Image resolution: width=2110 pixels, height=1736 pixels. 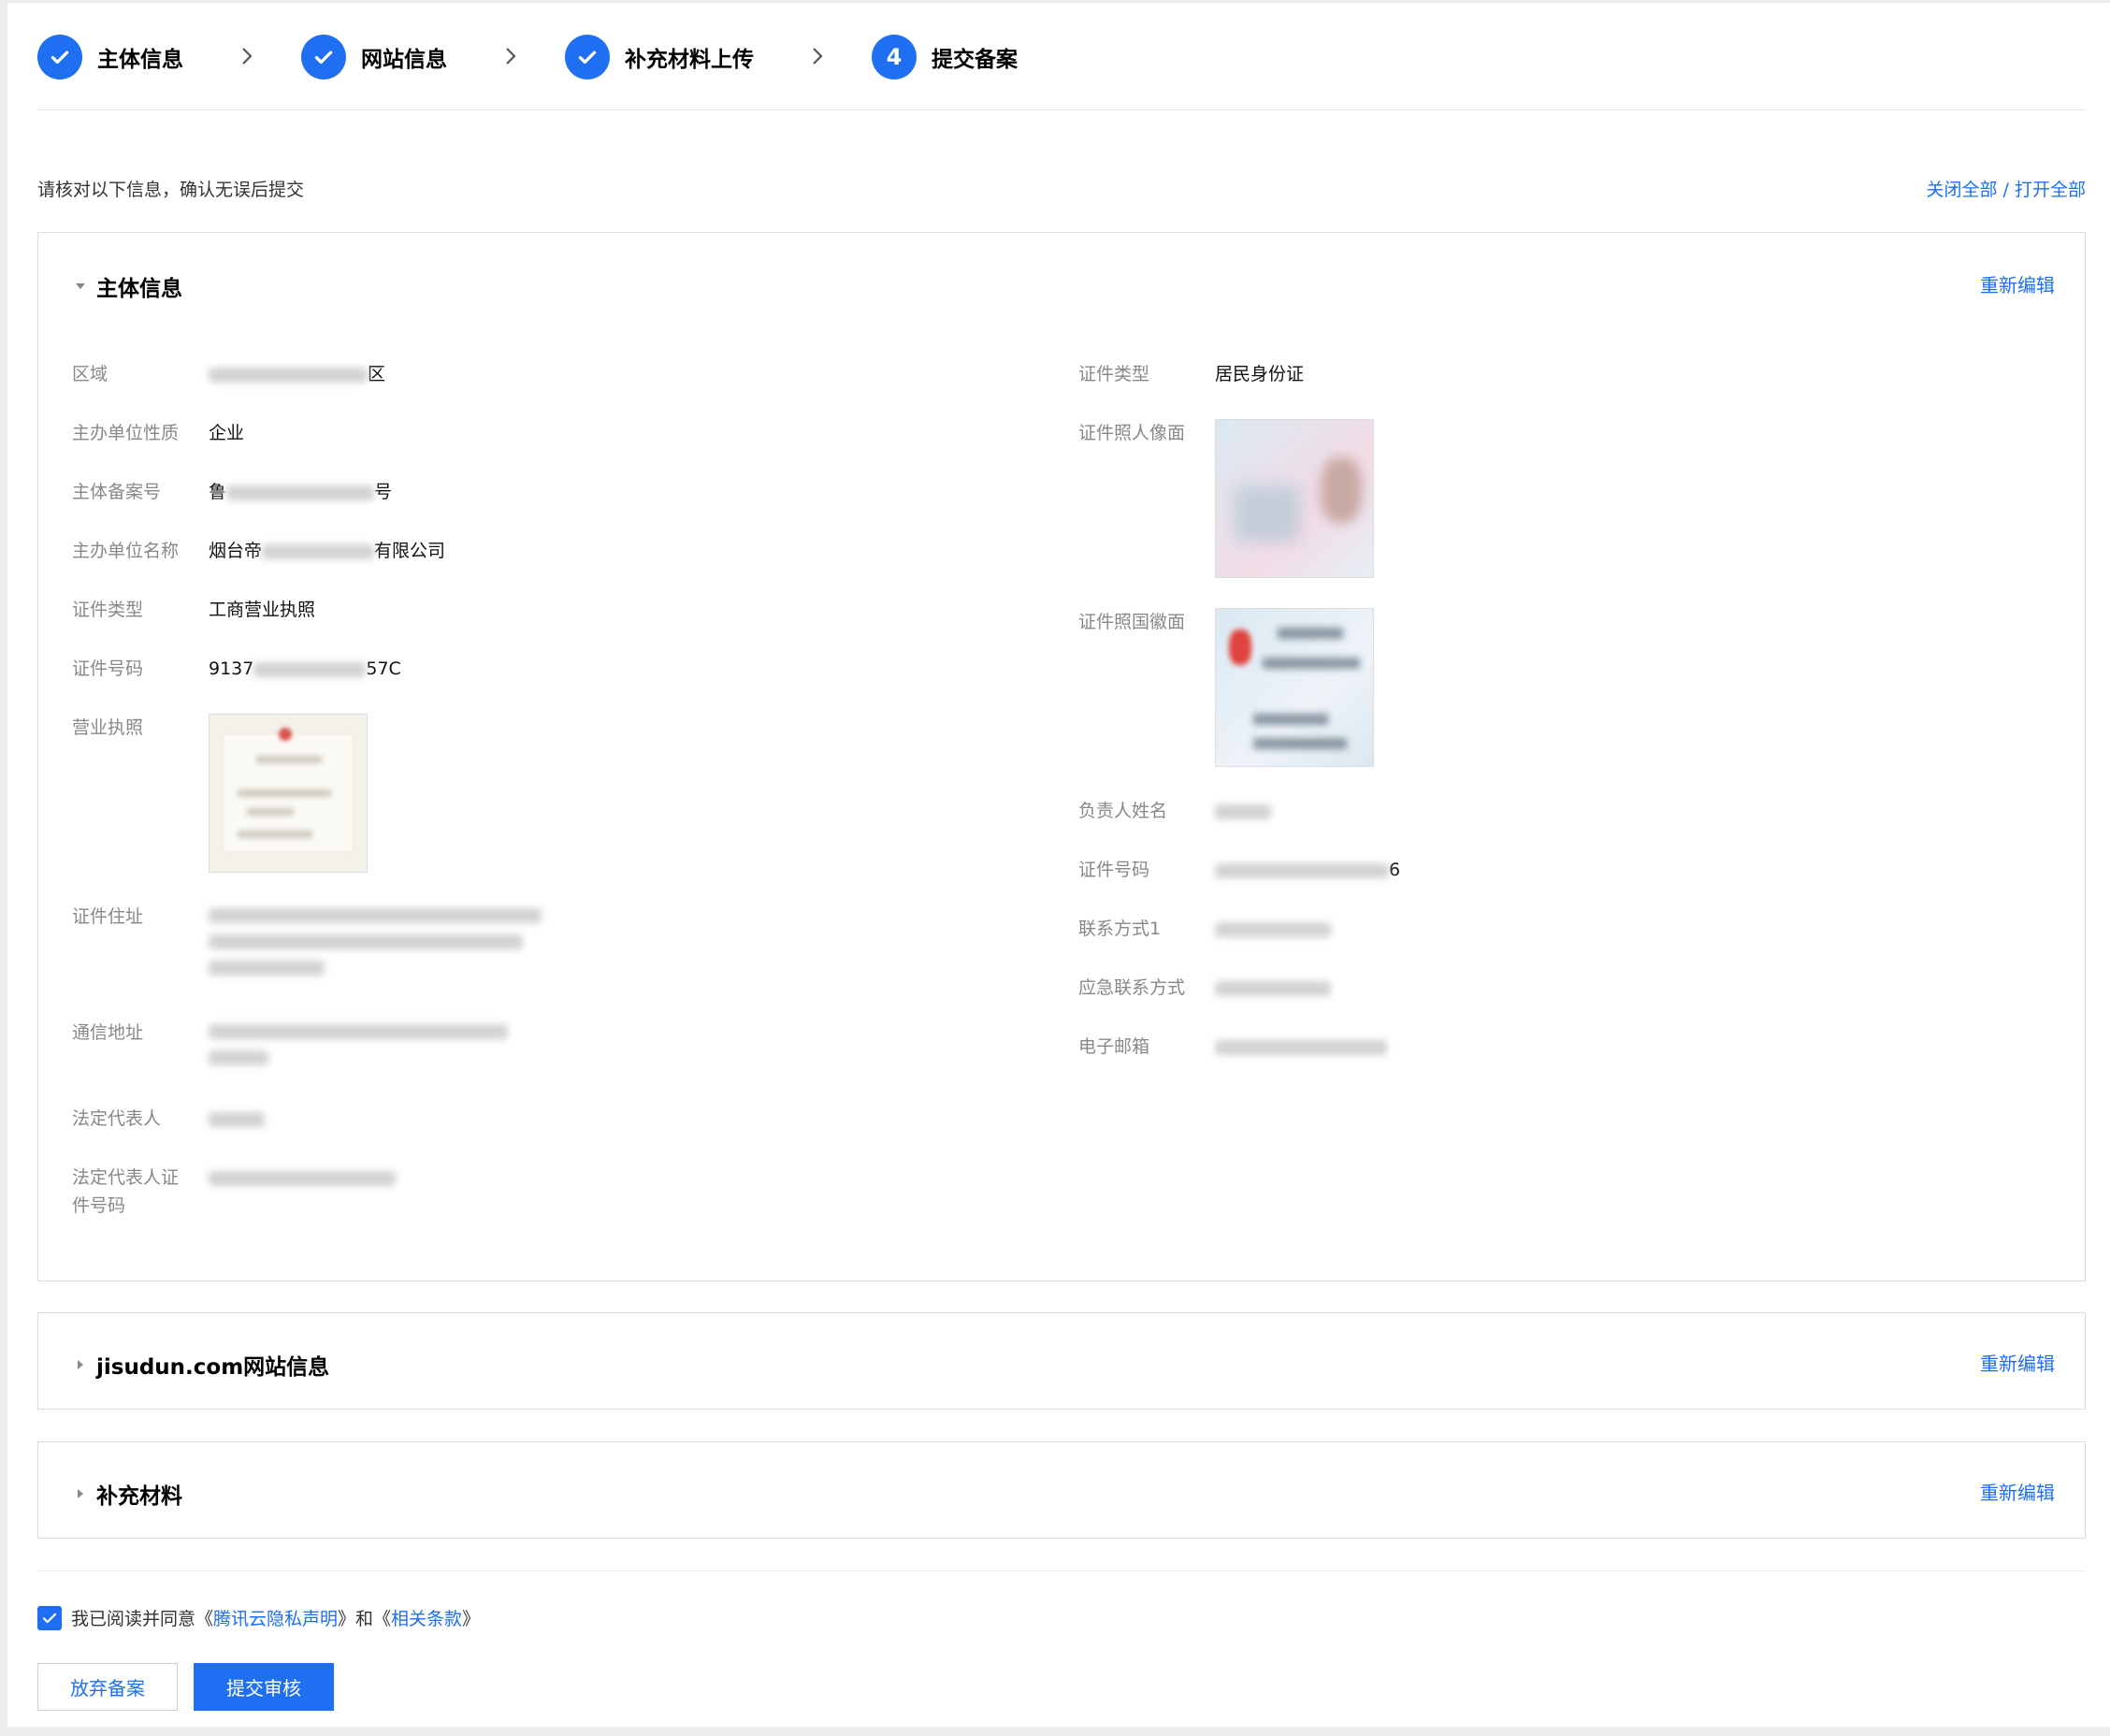 What do you see at coordinates (140, 60) in the screenshot?
I see `step-label: 主体信息` at bounding box center [140, 60].